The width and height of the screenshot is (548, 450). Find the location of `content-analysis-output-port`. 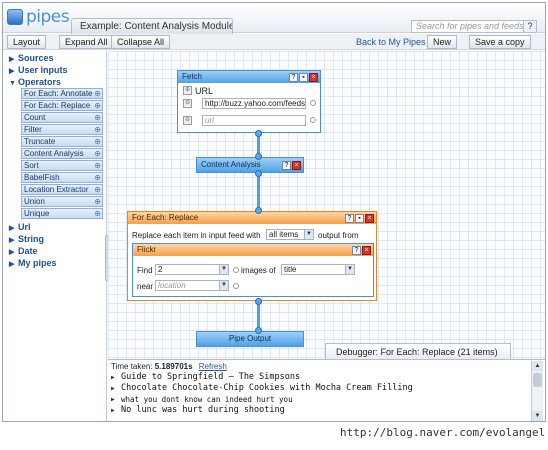

content-analysis-output-port is located at coordinates (258, 173).